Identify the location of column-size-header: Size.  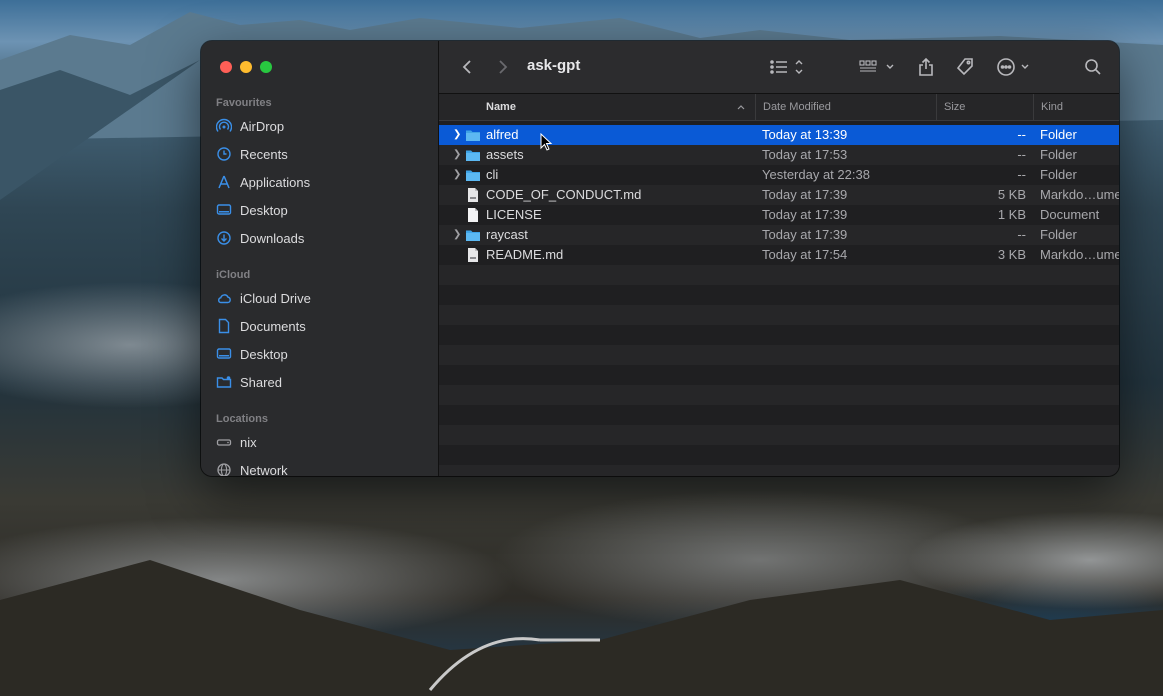
(984, 107).